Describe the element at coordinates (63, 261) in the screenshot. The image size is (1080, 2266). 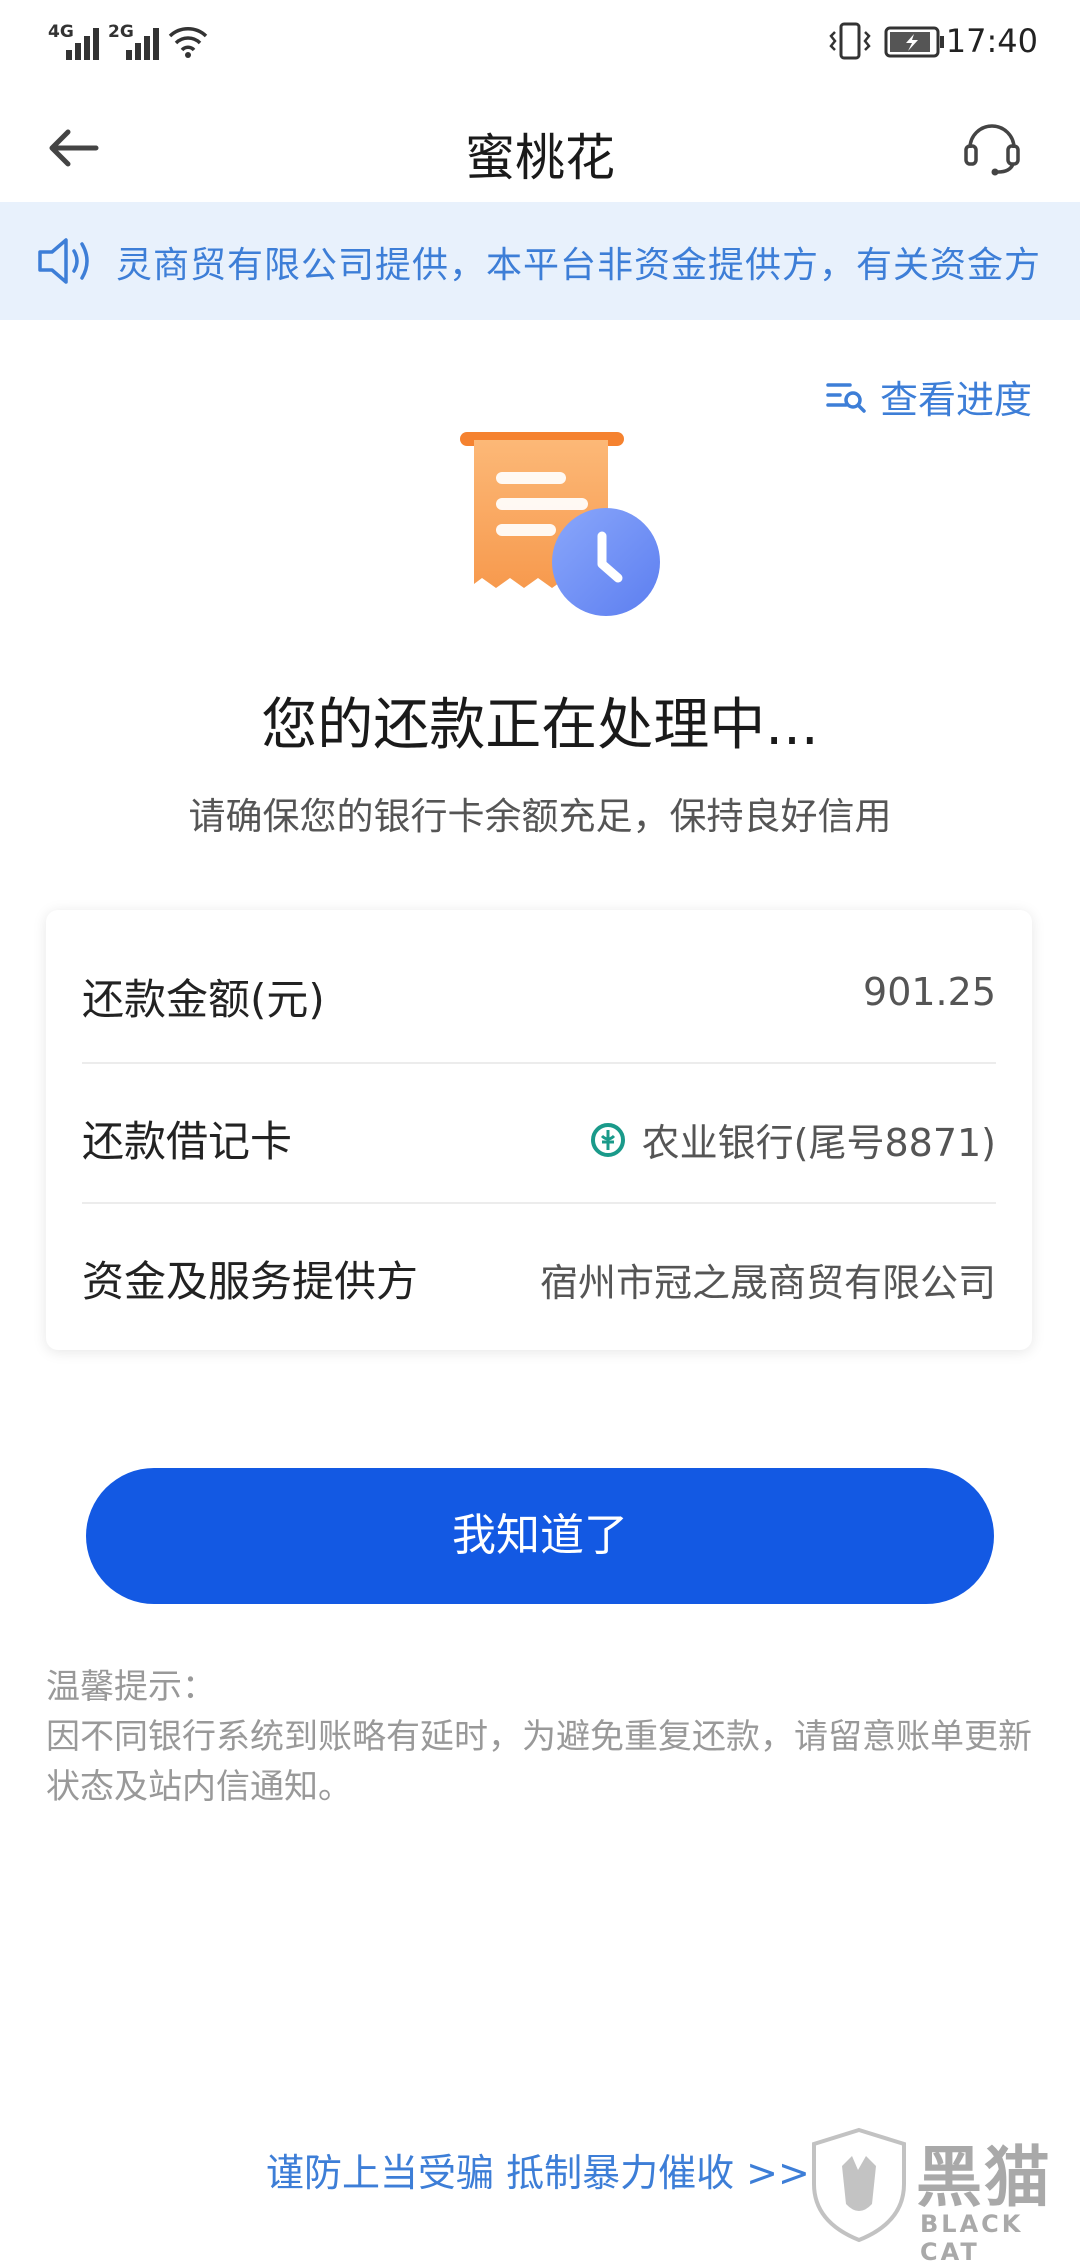
I see `speaker-icon` at that location.